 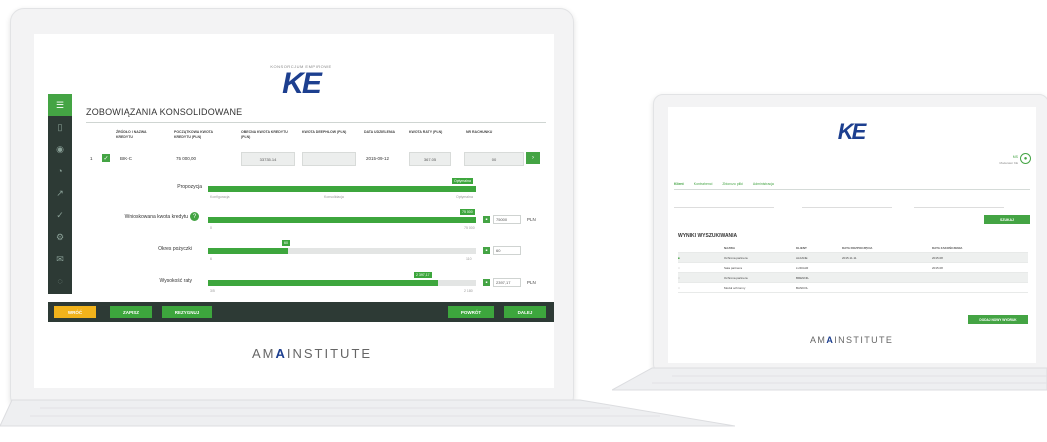 I want to click on slider-period-min: 6, so click(x=211, y=259).